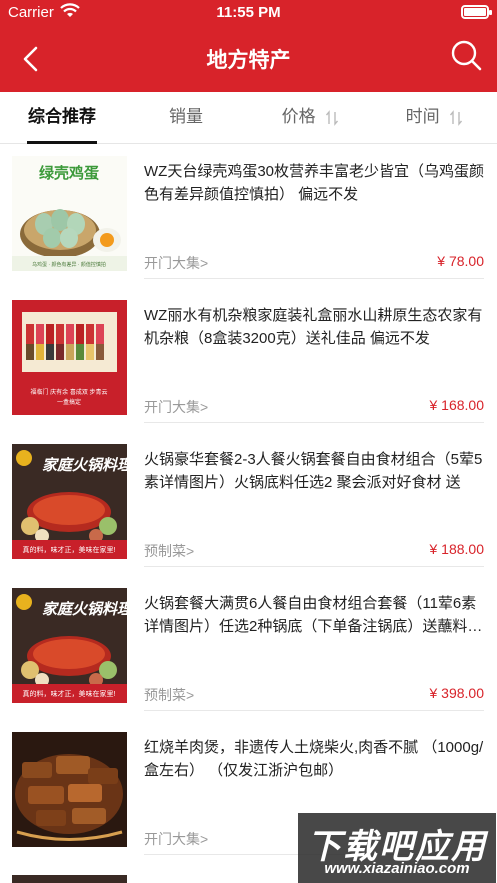 This screenshot has height=883, width=497. I want to click on tab-label: 时间, so click(422, 116).